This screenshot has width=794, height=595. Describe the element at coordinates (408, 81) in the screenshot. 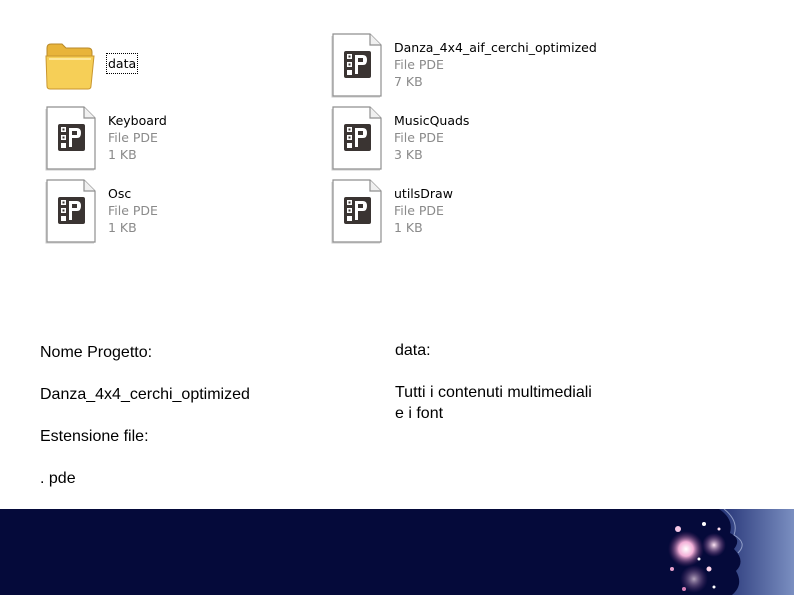

I see `file-size: 7 KB` at that location.